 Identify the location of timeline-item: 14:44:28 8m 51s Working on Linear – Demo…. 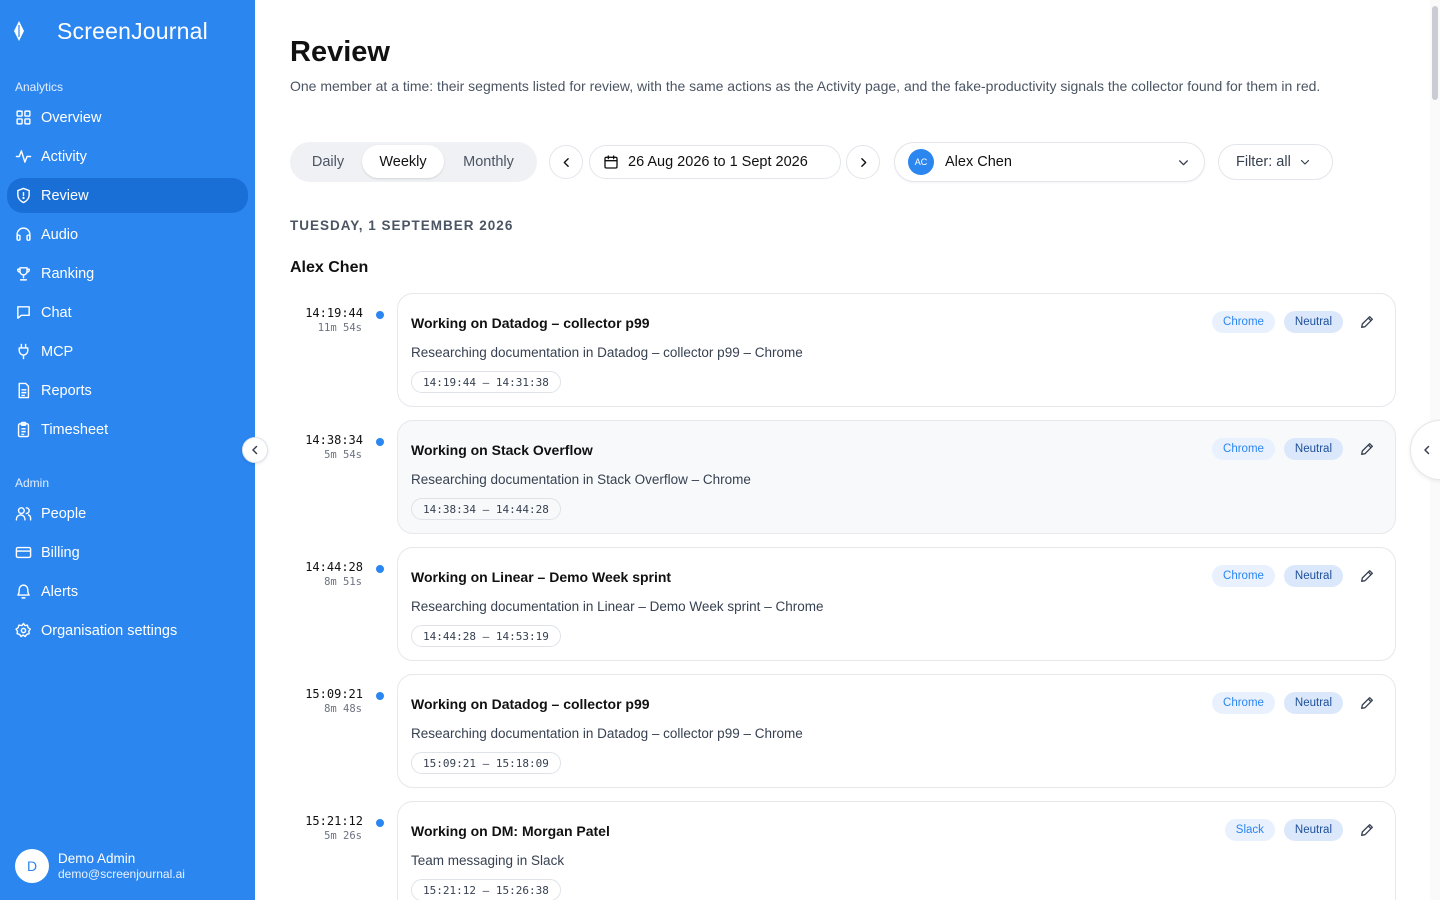
(843, 604).